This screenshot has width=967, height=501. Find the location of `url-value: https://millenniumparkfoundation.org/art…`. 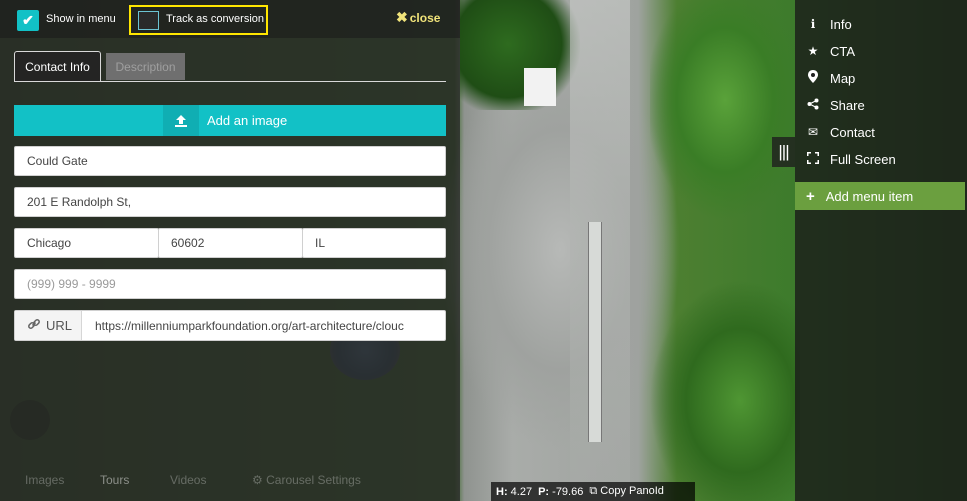

url-value: https://millenniumparkfoundation.org/art… is located at coordinates (249, 326).